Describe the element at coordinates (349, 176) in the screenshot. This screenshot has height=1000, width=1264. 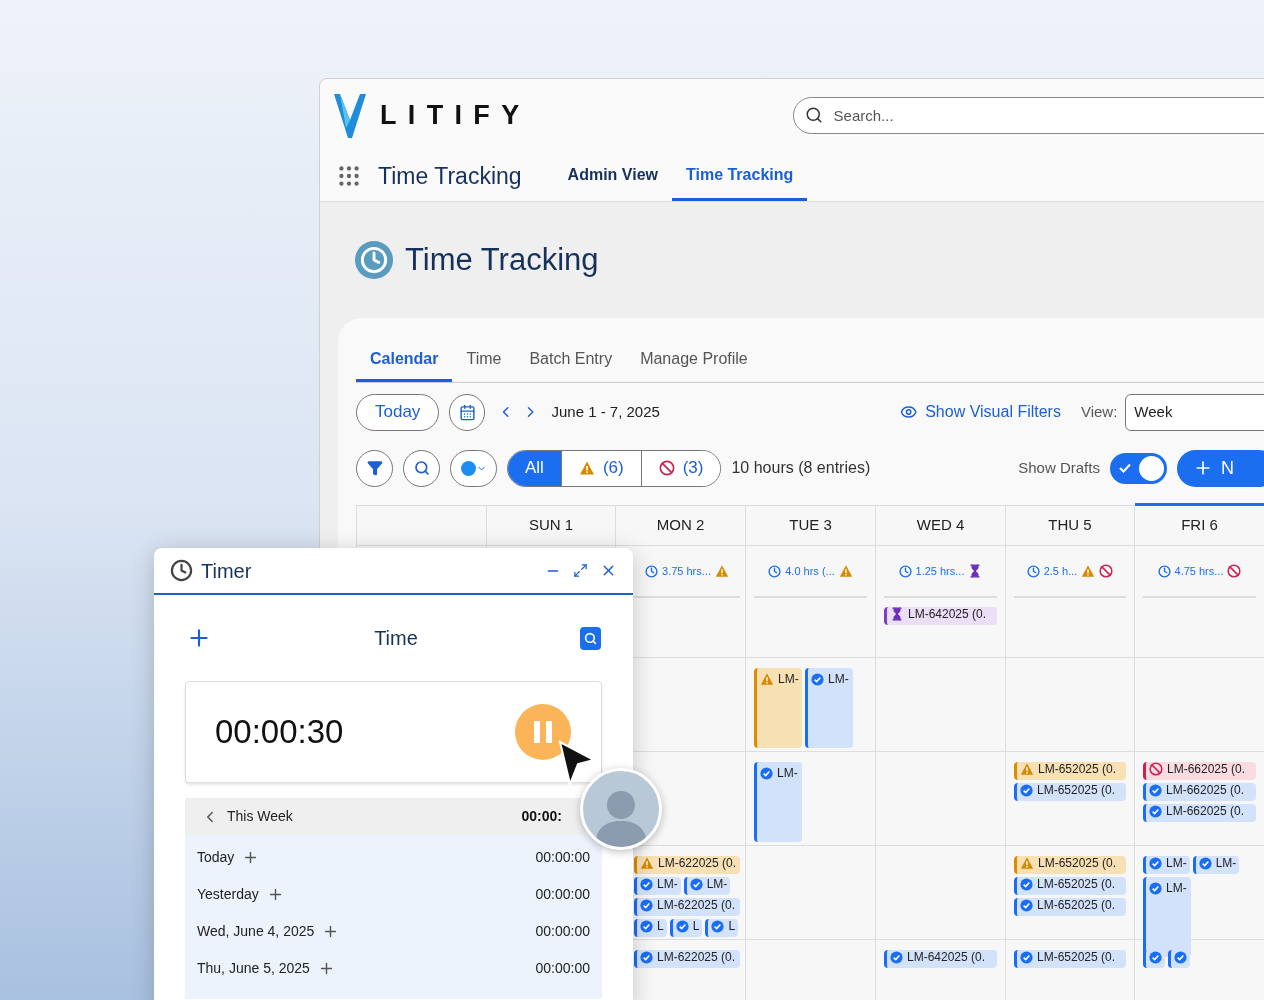
I see `app-launcher-icon` at that location.